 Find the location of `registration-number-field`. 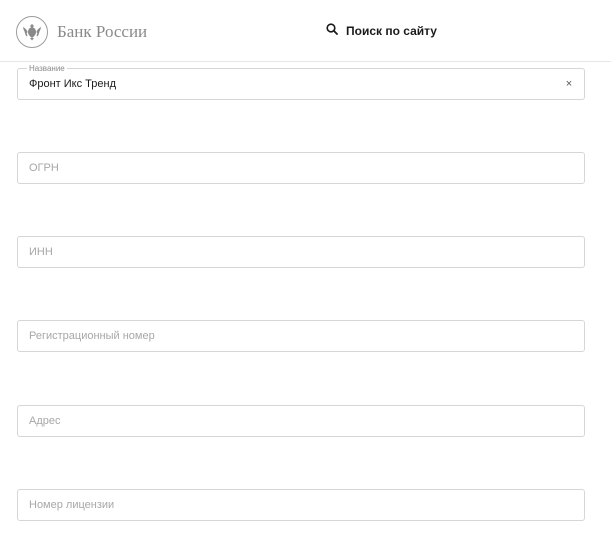

registration-number-field is located at coordinates (301, 336).